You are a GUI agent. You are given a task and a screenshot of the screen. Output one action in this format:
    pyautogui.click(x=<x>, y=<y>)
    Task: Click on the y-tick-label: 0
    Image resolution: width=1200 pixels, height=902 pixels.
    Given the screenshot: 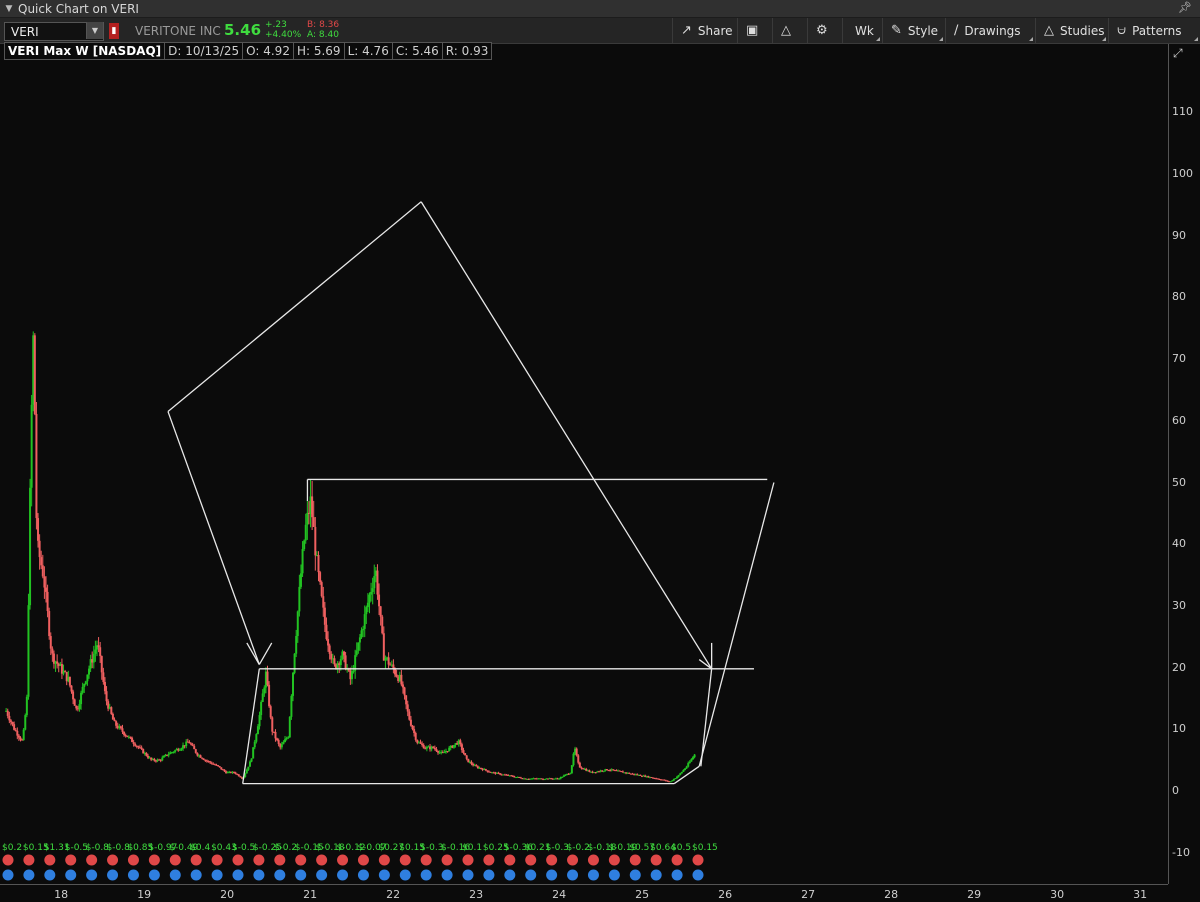 What is the action you would take?
    pyautogui.click(x=1175, y=790)
    